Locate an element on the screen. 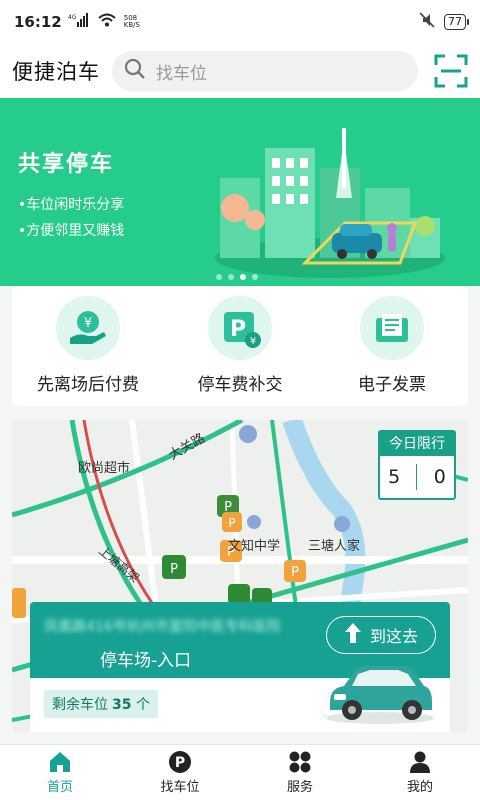  city-parking-illustration is located at coordinates (330, 203).